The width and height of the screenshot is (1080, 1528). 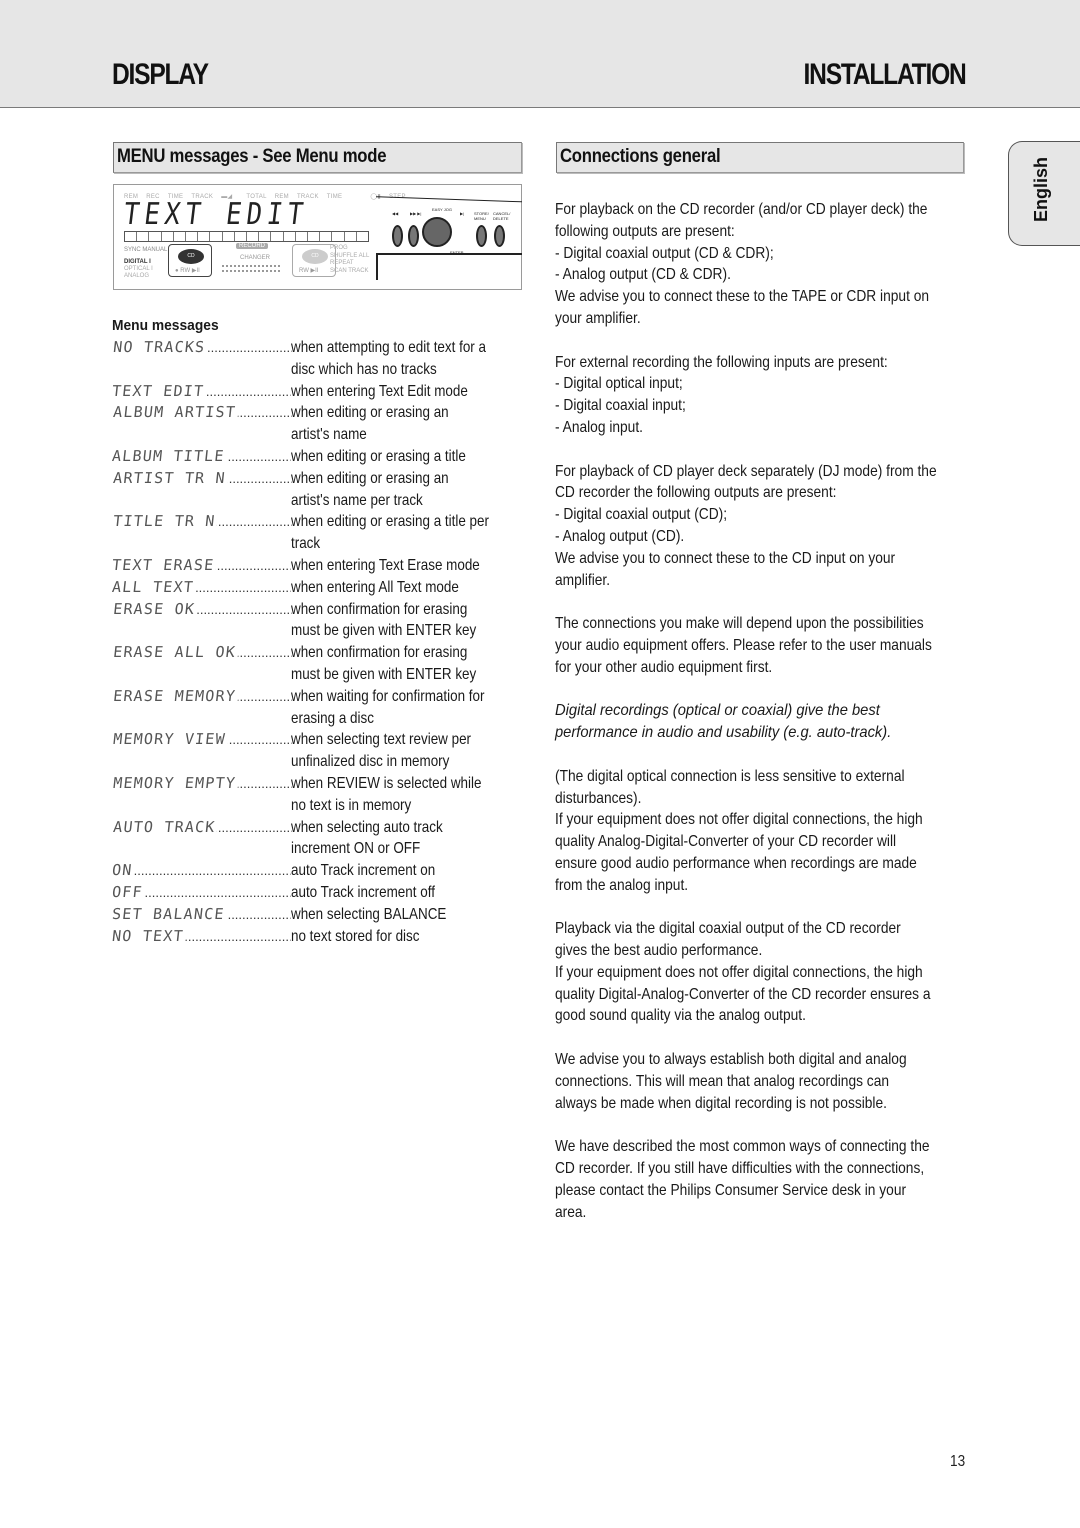 What do you see at coordinates (620, 406) in the screenshot?
I see `text-line: - Digital coaxial input;` at bounding box center [620, 406].